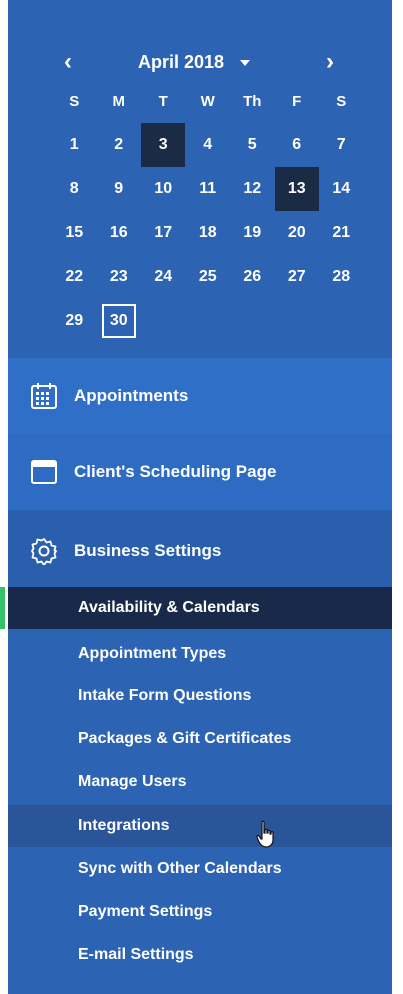 The height and width of the screenshot is (994, 403). Describe the element at coordinates (152, 653) in the screenshot. I see `submenu-item-label: Appointment Types` at that location.